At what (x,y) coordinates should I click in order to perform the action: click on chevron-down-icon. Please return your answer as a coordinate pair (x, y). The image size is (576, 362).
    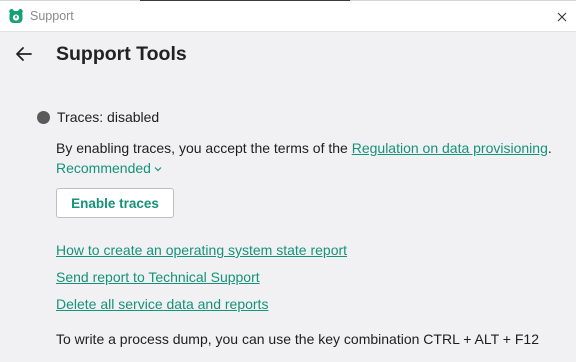
    Looking at the image, I should click on (158, 169).